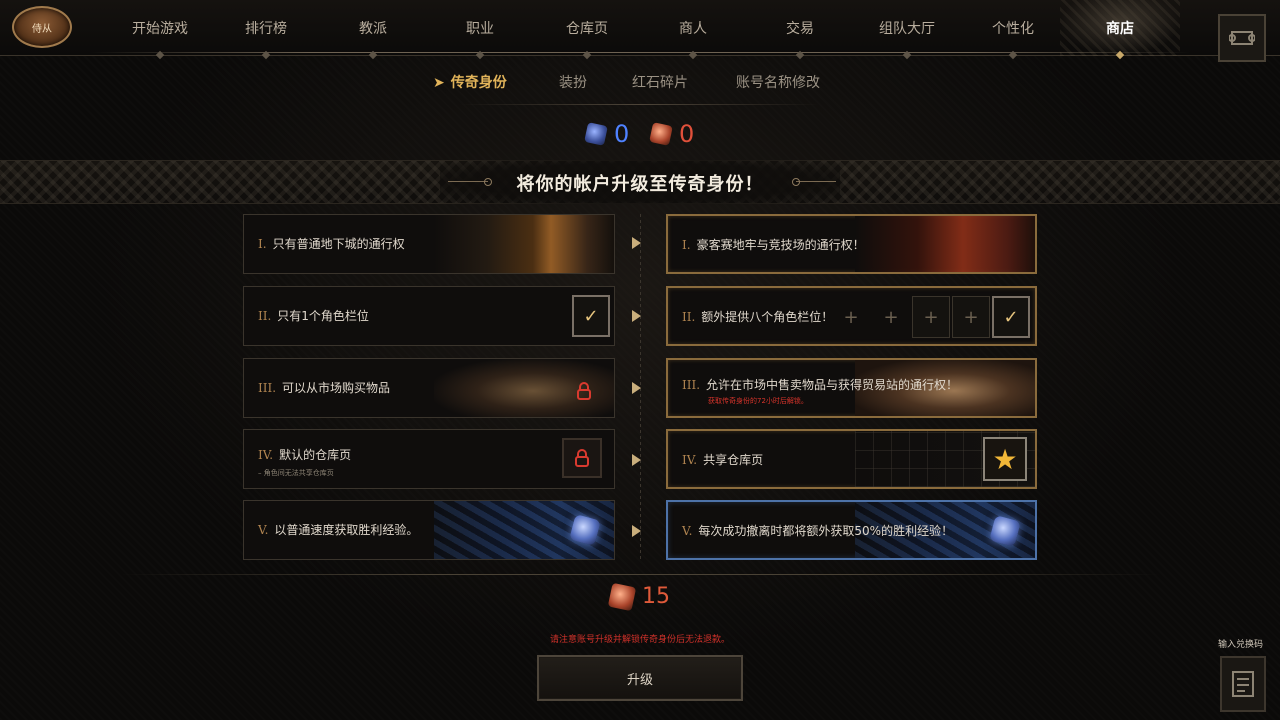 This screenshot has height=720, width=1280. Describe the element at coordinates (638, 596) in the screenshot. I see `upgrade-cost: 15` at that location.